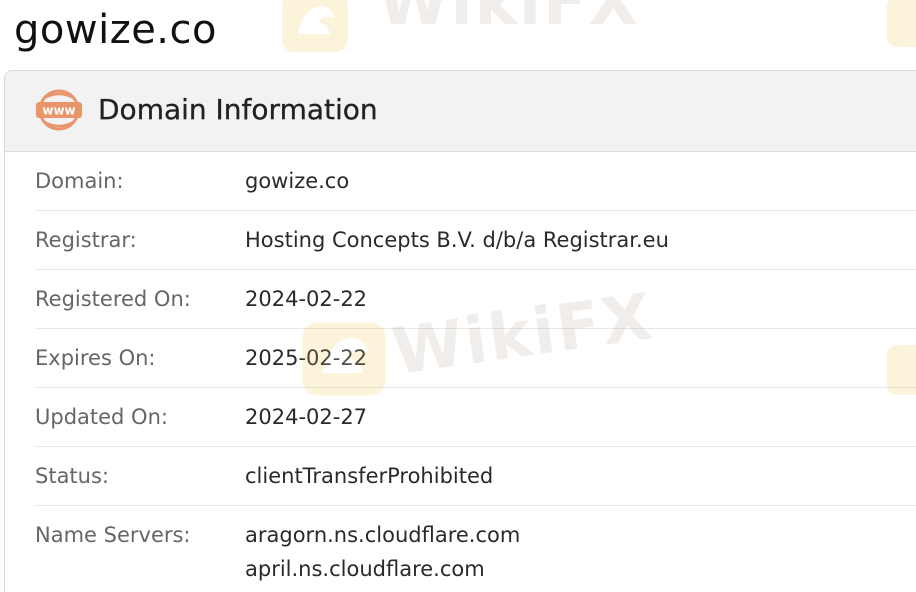 This screenshot has width=916, height=592. Describe the element at coordinates (79, 181) in the screenshot. I see `info-label: Domain:` at that location.